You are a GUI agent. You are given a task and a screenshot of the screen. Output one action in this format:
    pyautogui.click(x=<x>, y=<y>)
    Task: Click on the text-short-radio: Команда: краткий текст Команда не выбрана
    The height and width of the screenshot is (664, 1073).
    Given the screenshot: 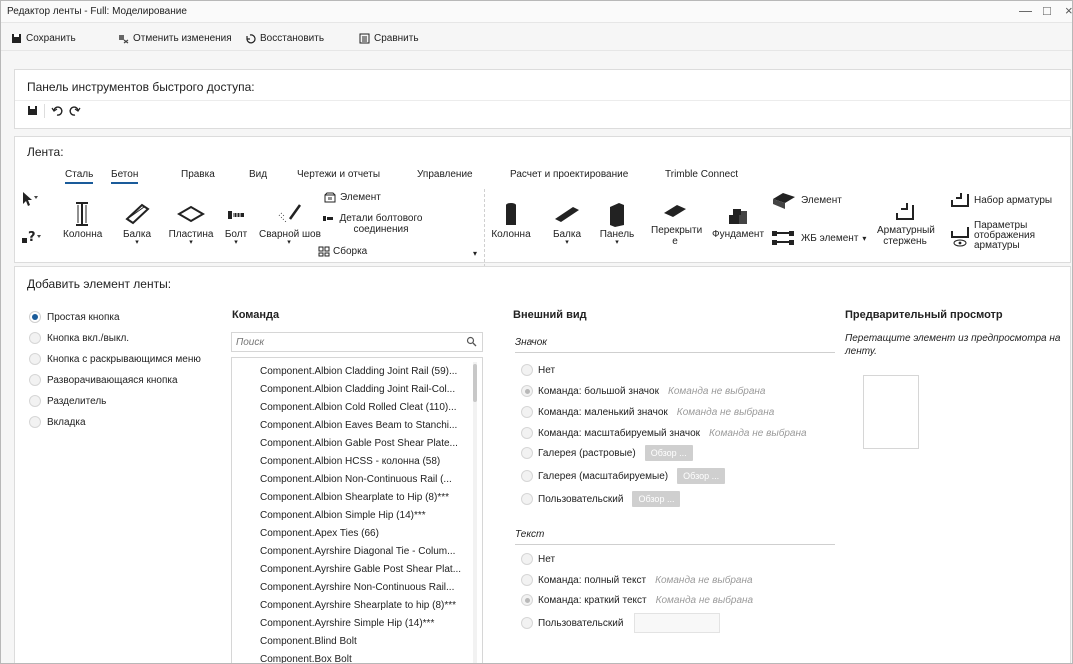 What is the action you would take?
    pyautogui.click(x=637, y=600)
    